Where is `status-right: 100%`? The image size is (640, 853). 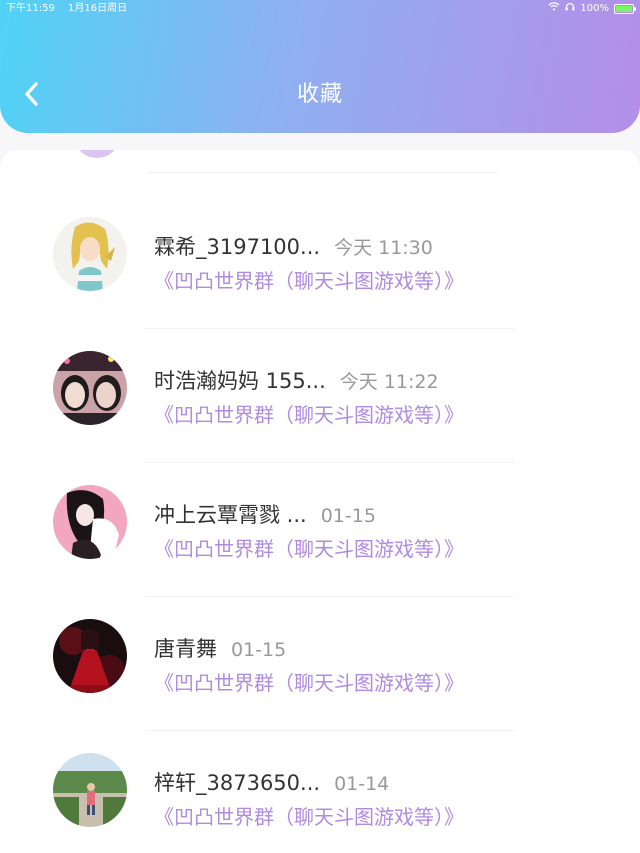 status-right: 100% is located at coordinates (589, 9).